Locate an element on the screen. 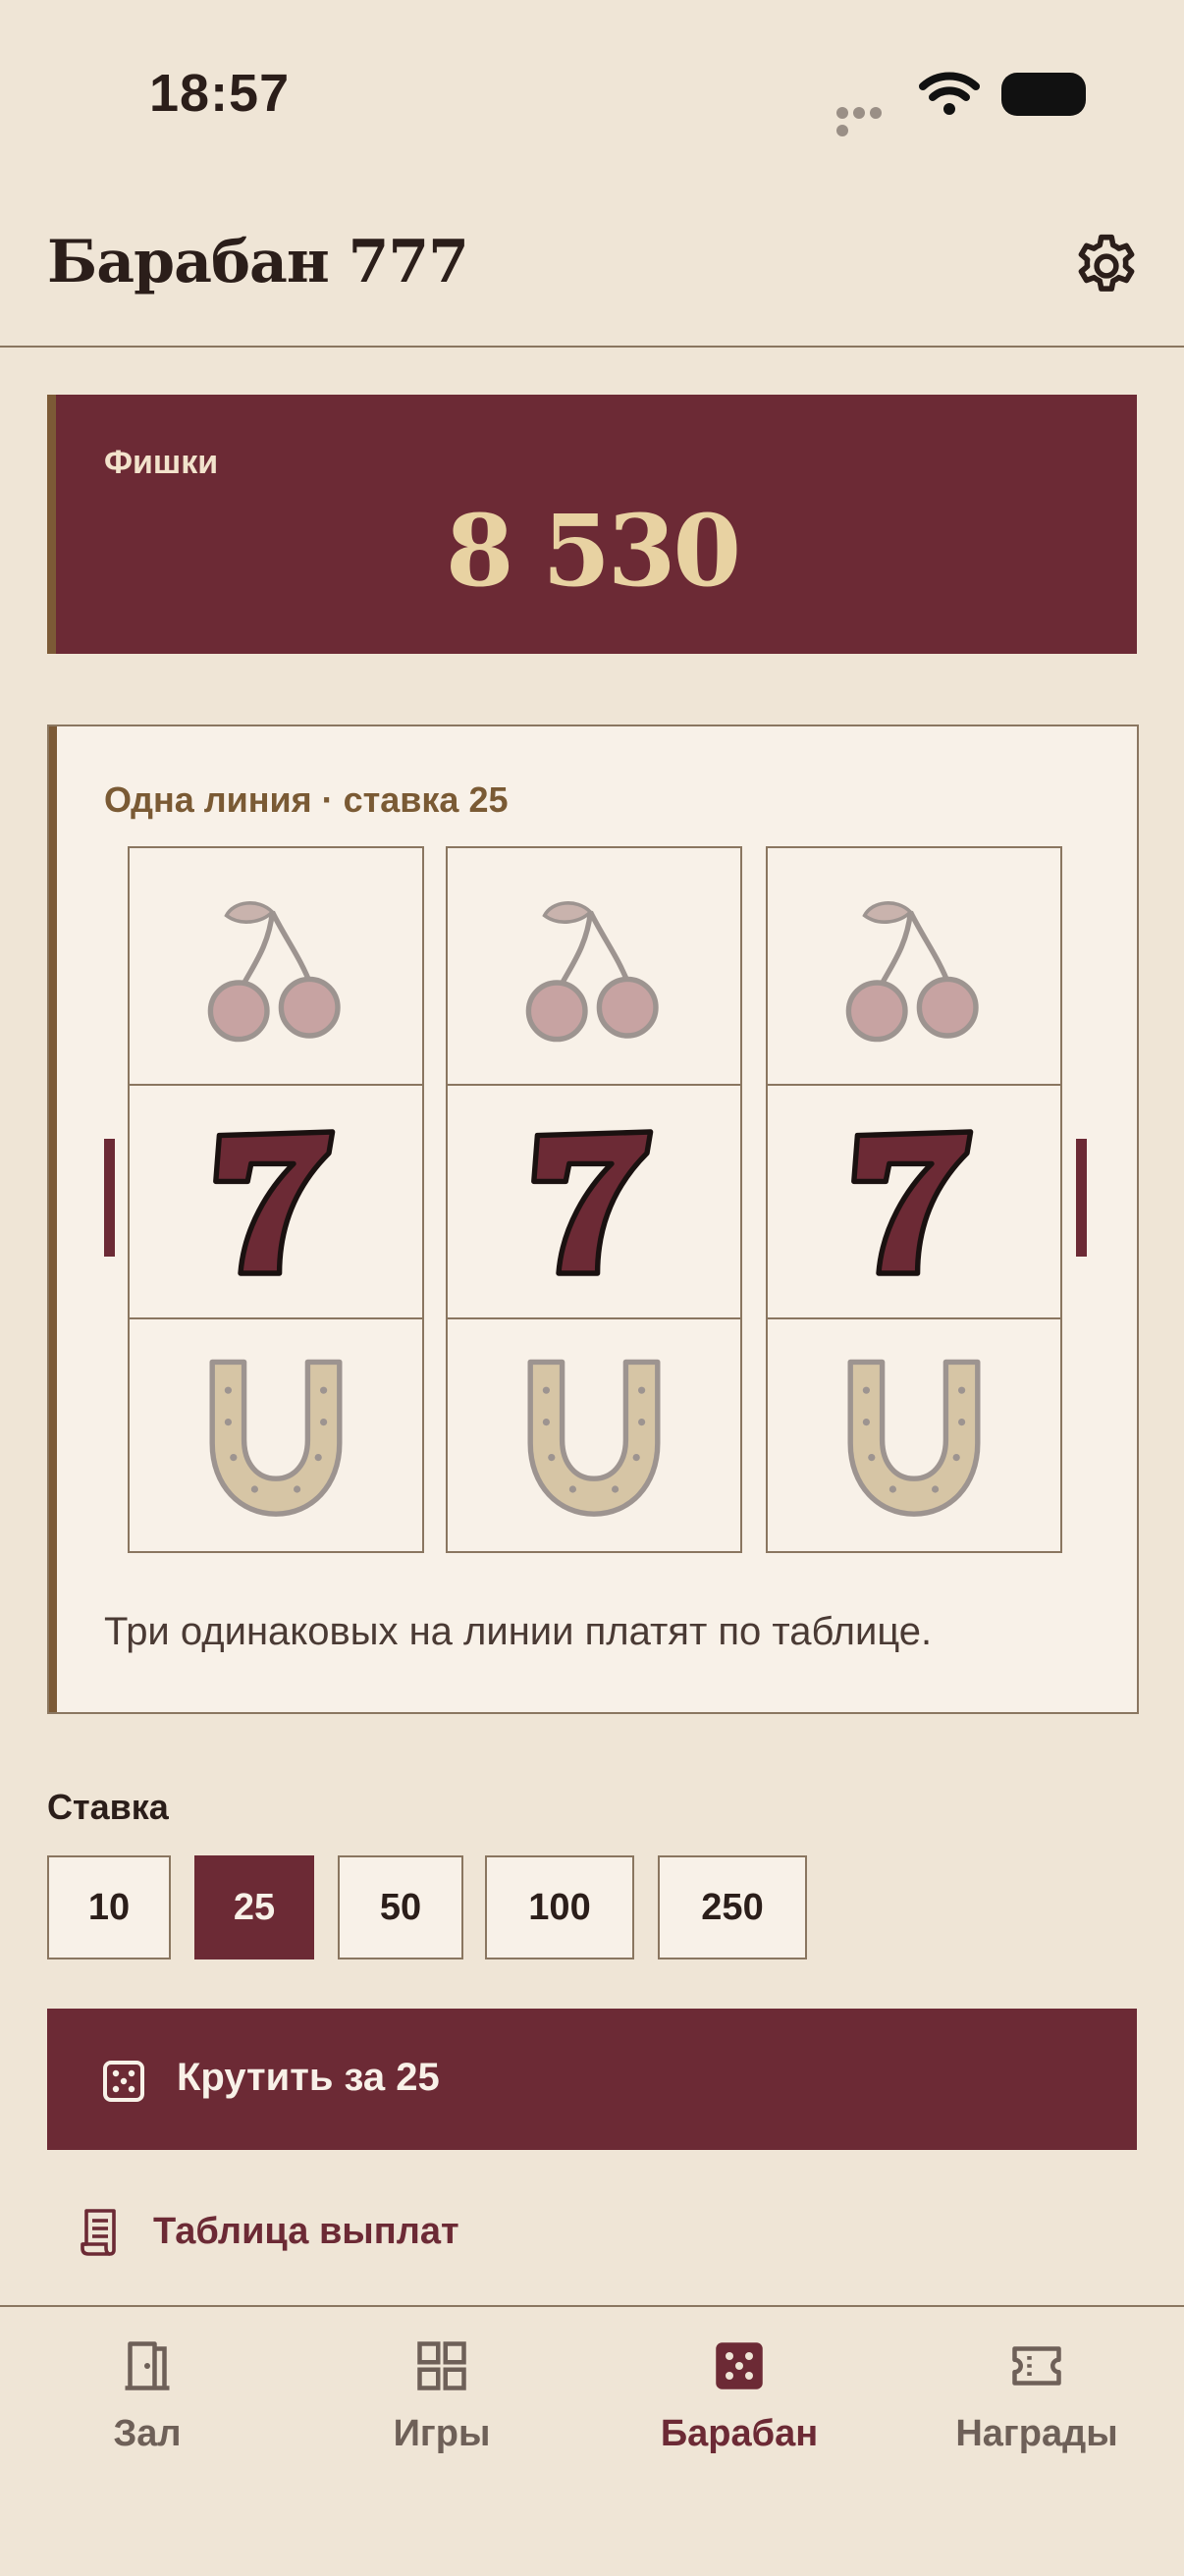 This screenshot has height=2576, width=1184. status-time: 18:57 is located at coordinates (220, 93).